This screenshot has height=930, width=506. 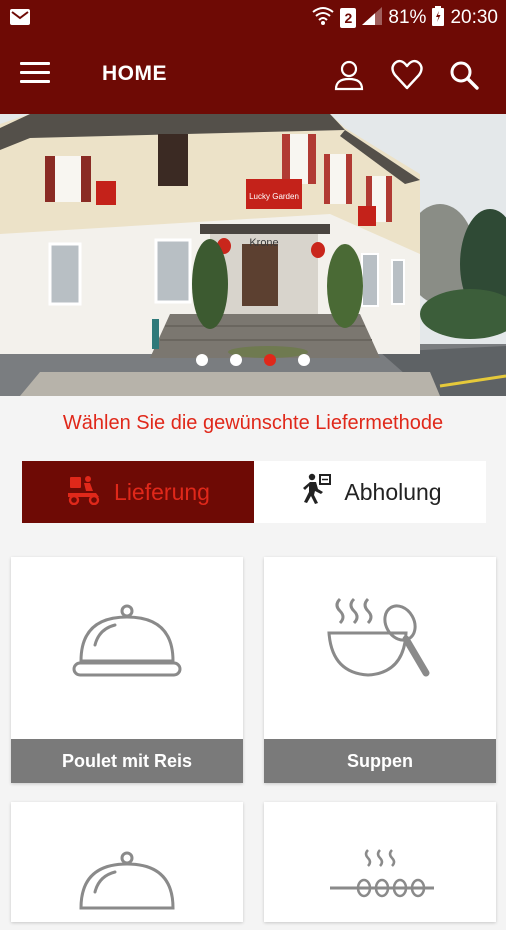 I want to click on clock: 20:30, so click(x=474, y=17).